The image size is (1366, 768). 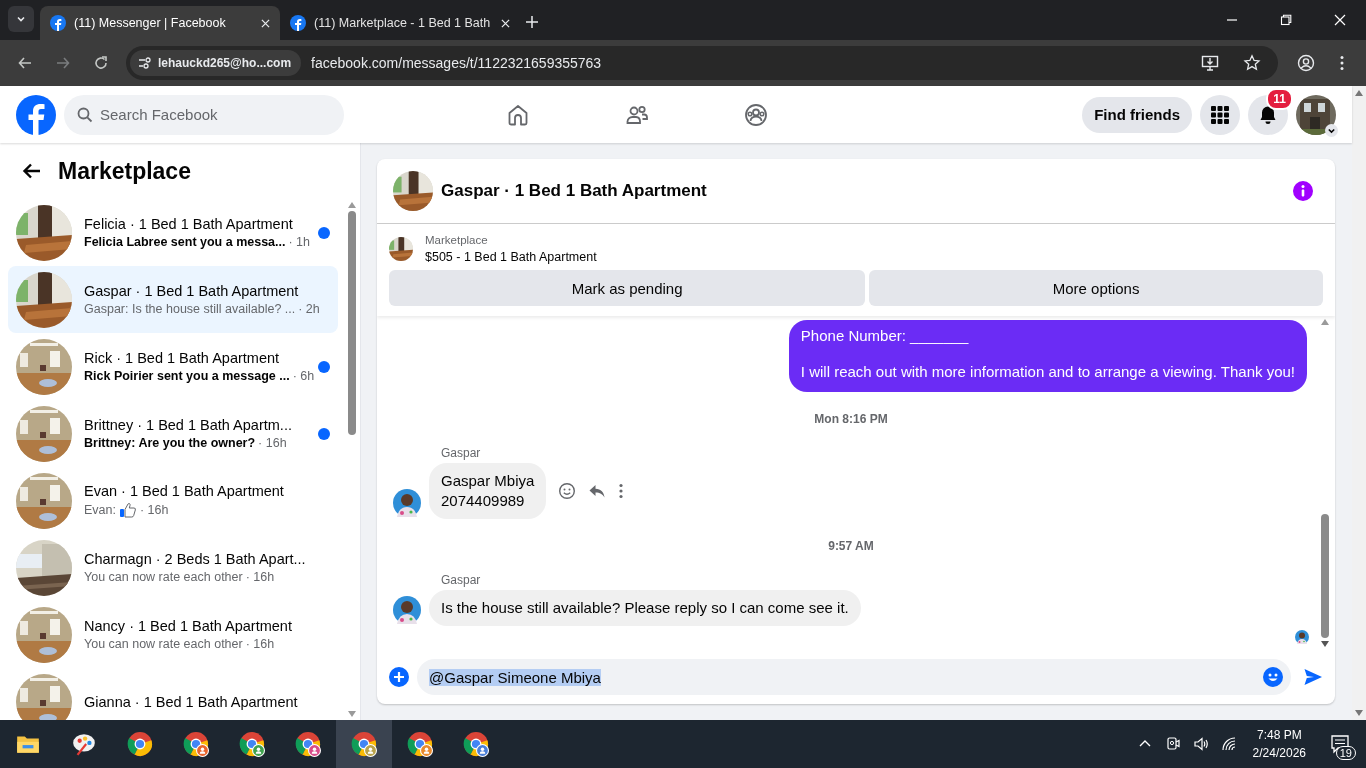 What do you see at coordinates (100, 510) in the screenshot?
I see `message-preview: Evan:` at bounding box center [100, 510].